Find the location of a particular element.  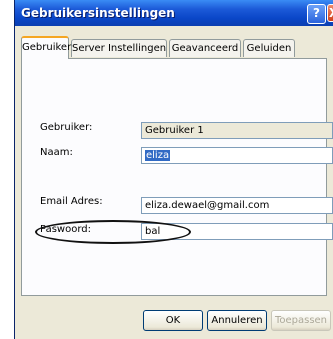

tab-gebruiker: Gebruiker is located at coordinates (46, 47).